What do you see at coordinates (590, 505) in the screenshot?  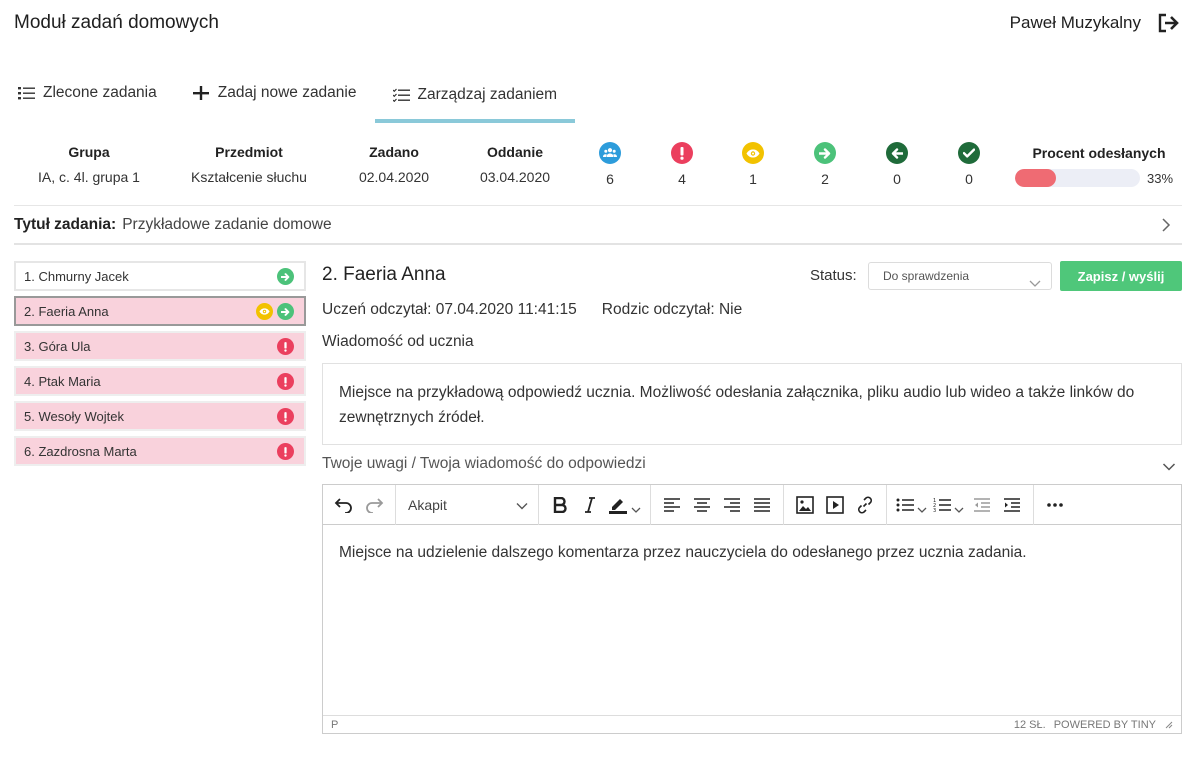 I see `italic-icon` at bounding box center [590, 505].